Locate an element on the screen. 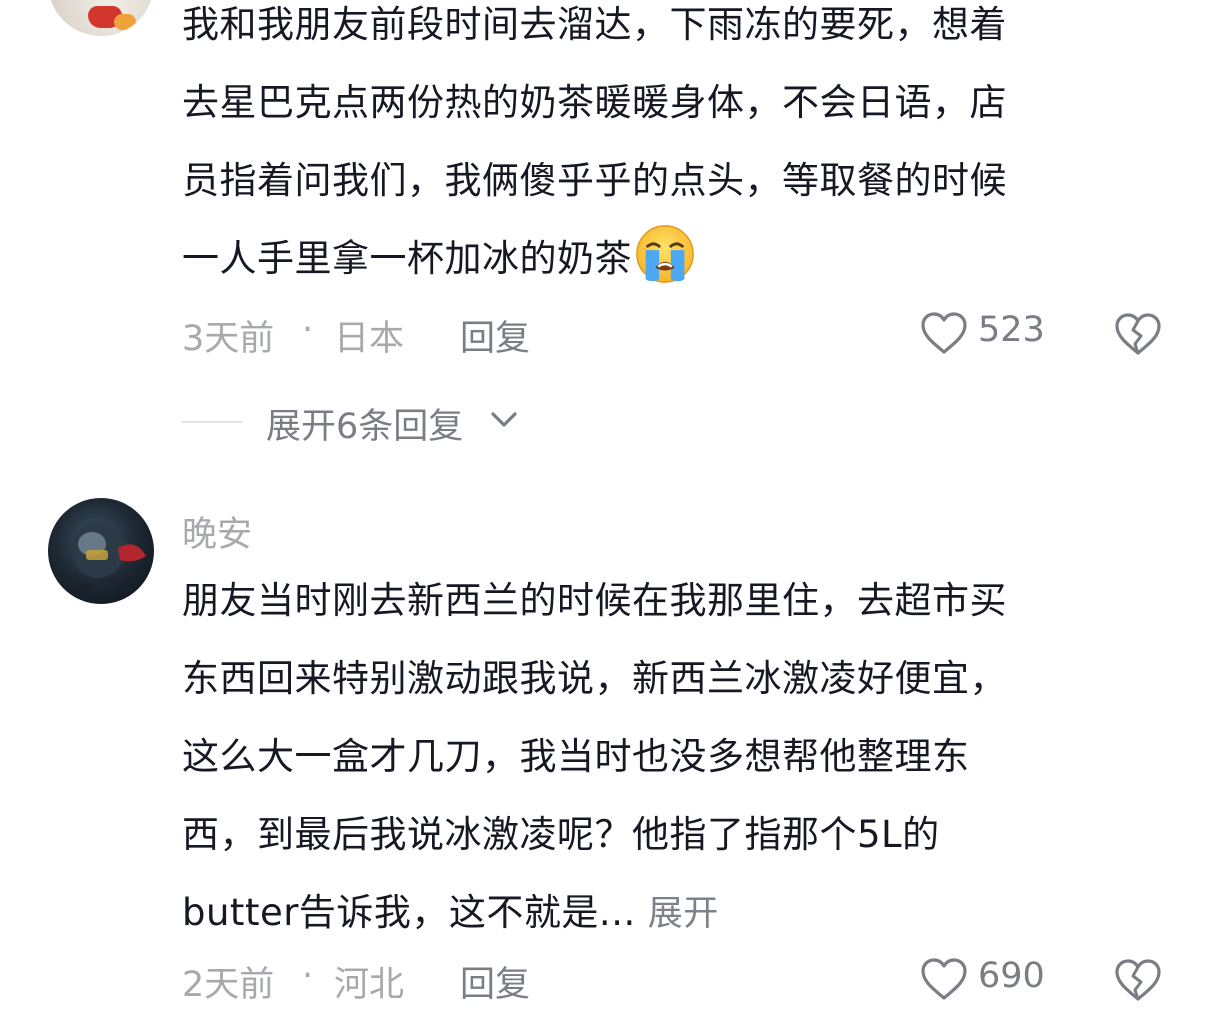  comment-location: 河北 is located at coordinates (369, 985).